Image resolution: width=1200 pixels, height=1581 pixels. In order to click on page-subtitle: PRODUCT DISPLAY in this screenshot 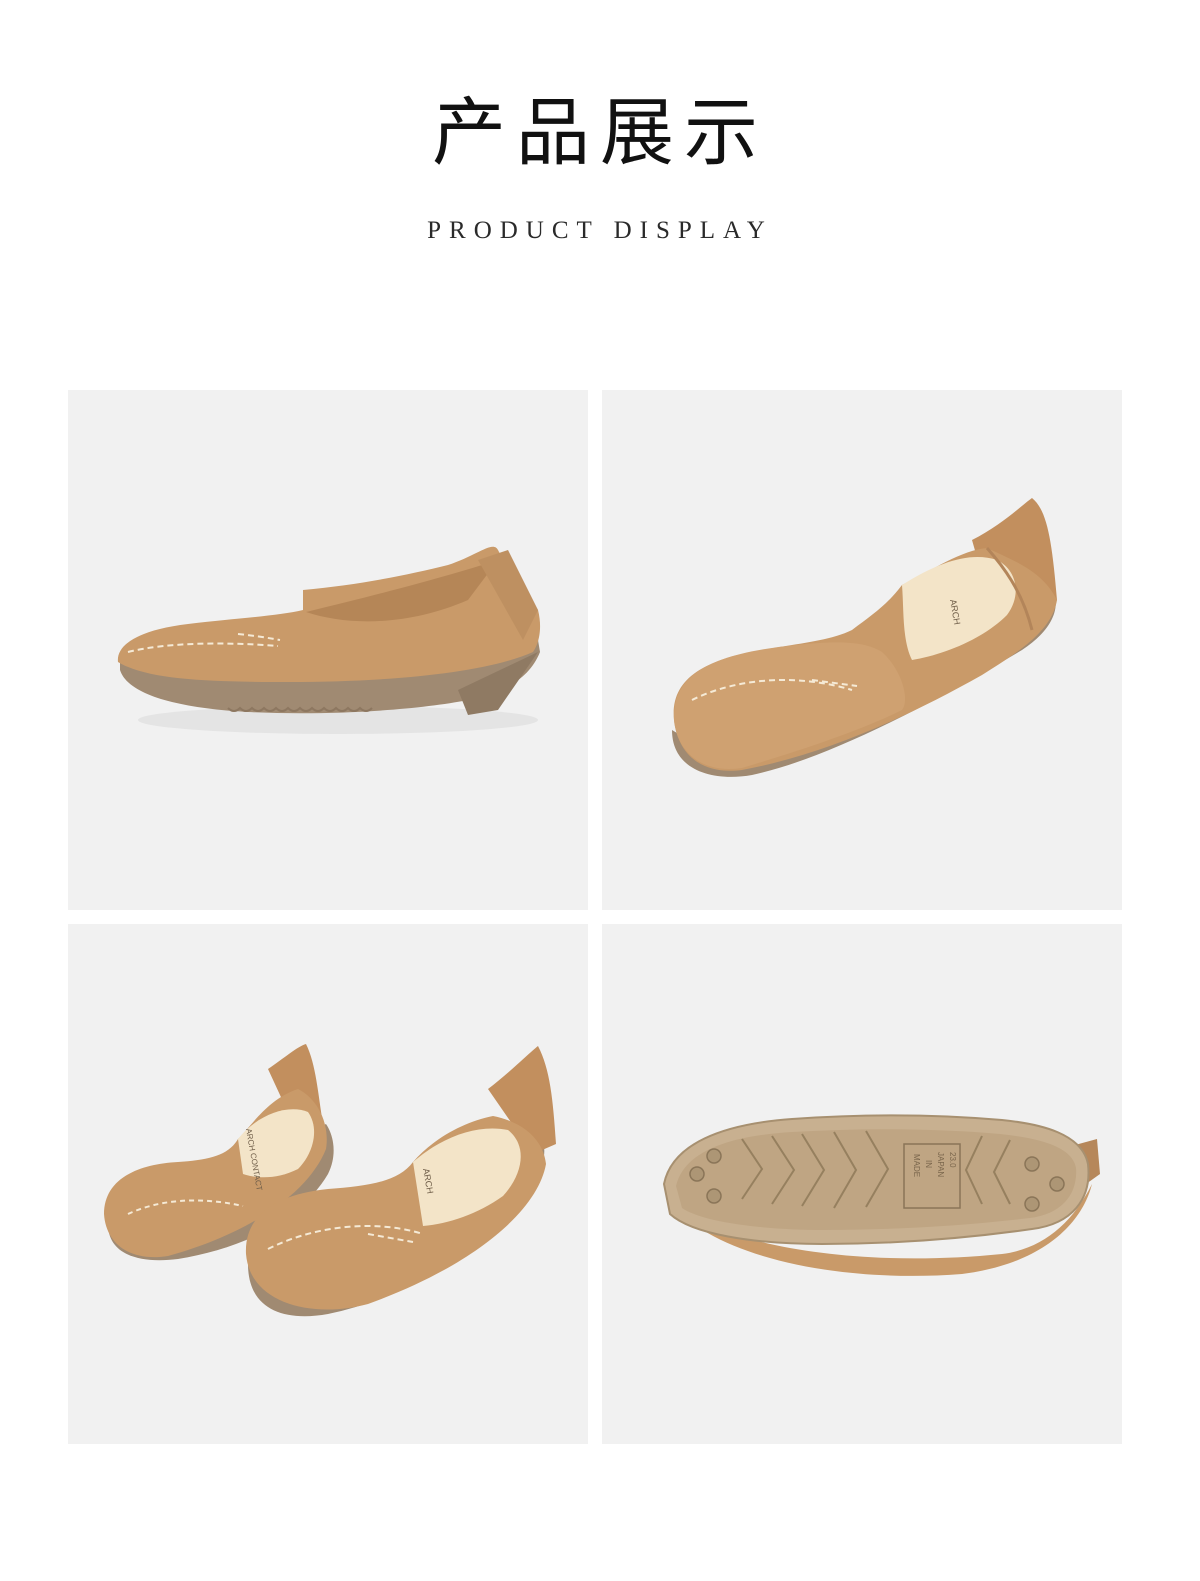, I will do `click(600, 230)`.